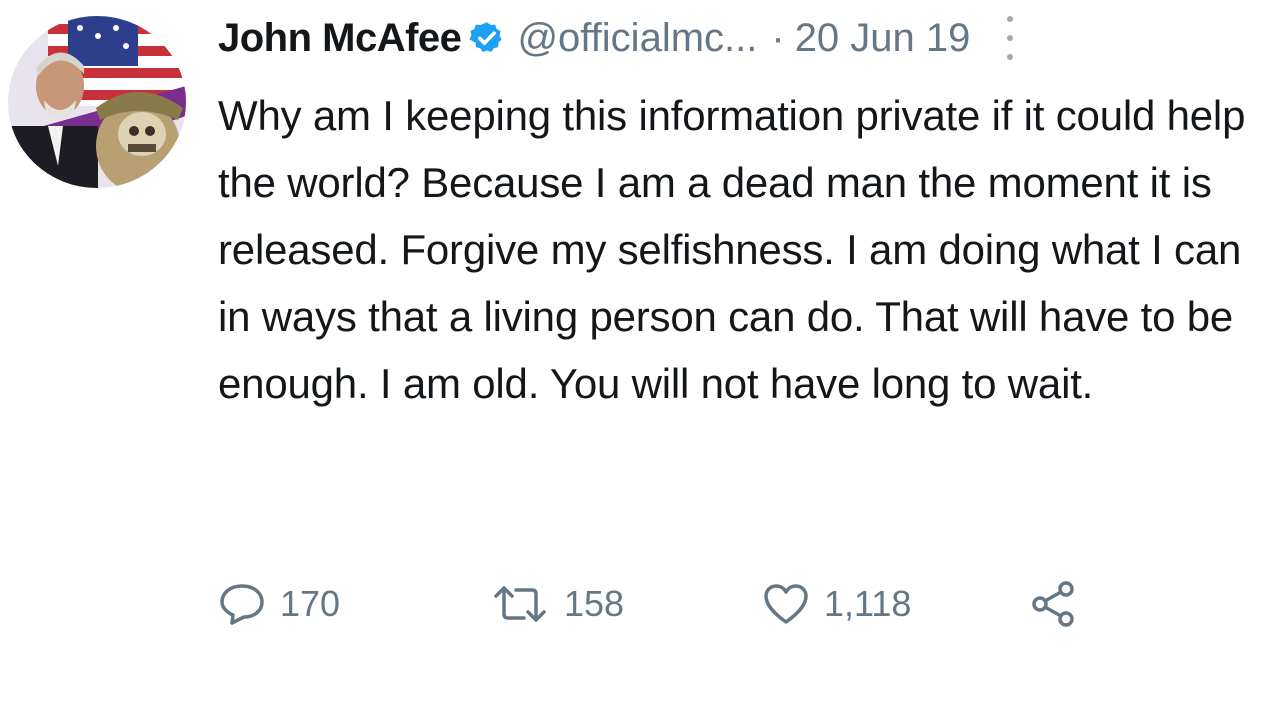 Image resolution: width=1280 pixels, height=720 pixels. Describe the element at coordinates (594, 603) in the screenshot. I see `retweet-count: 158` at that location.